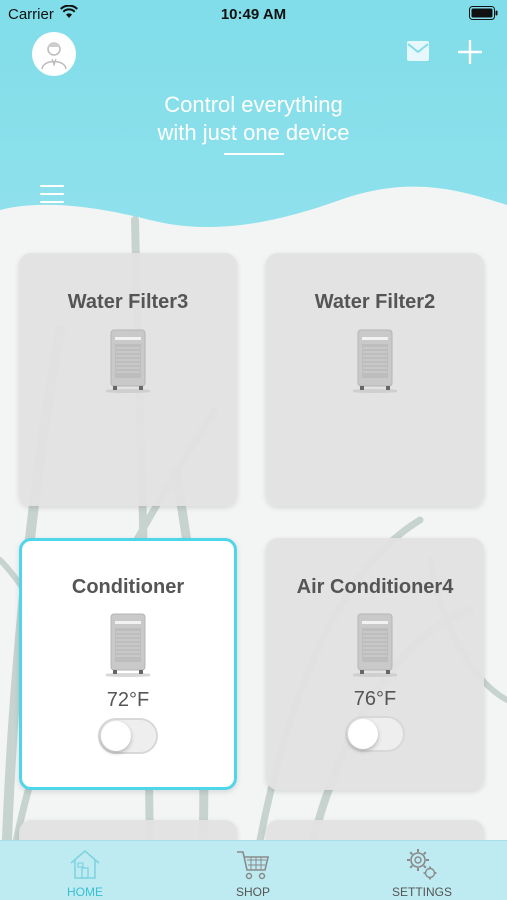 This screenshot has width=507, height=900. What do you see at coordinates (128, 302) in the screenshot?
I see `device-name: Water Filter3` at bounding box center [128, 302].